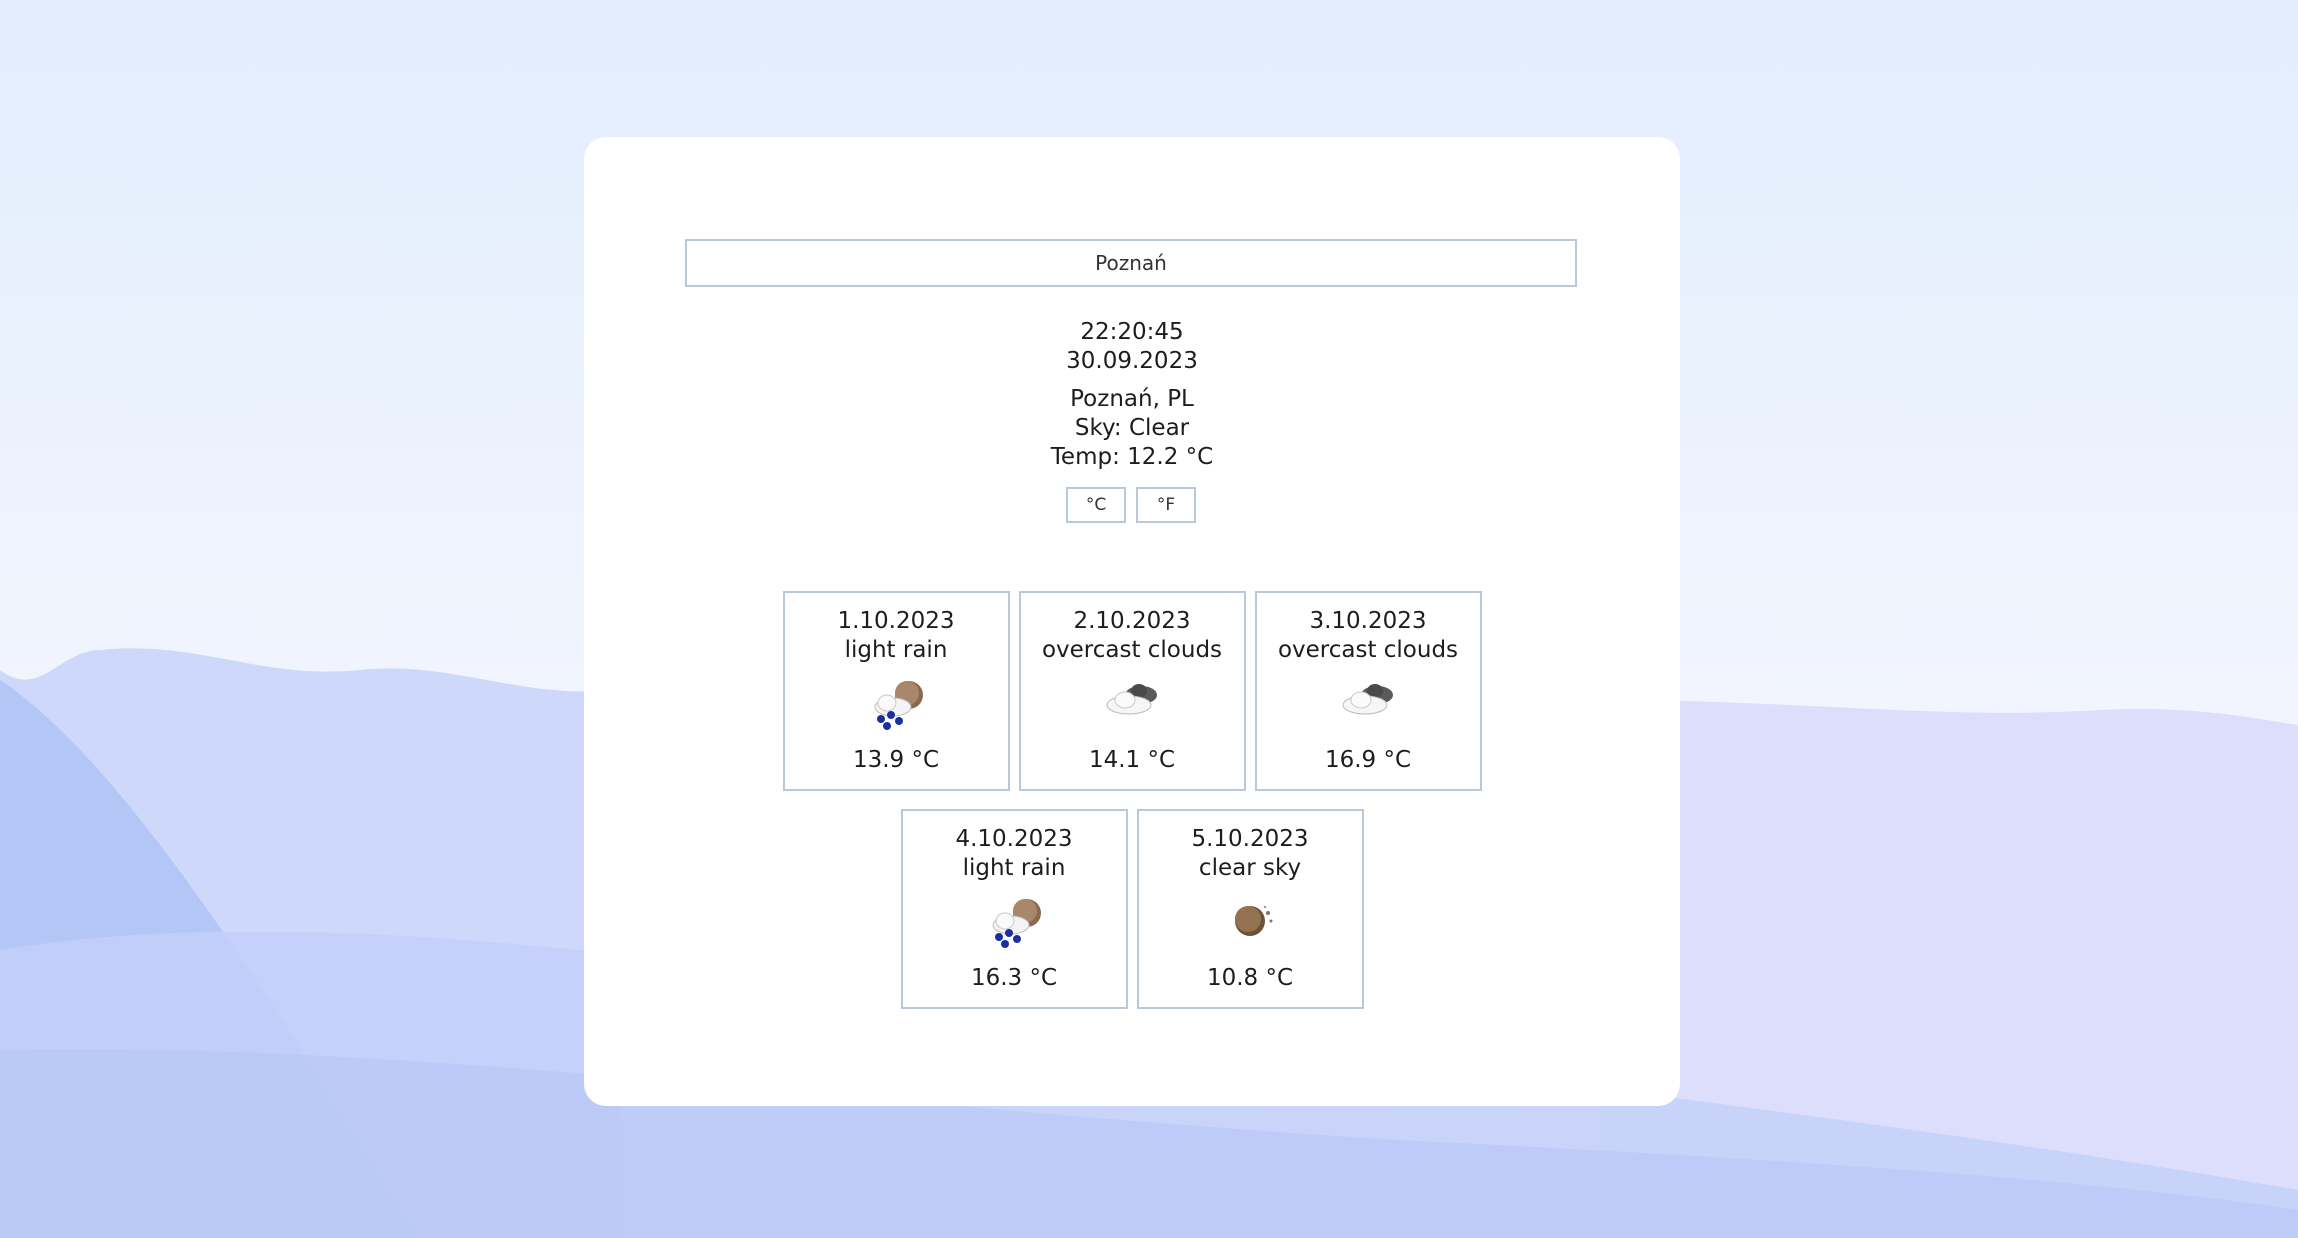 Image resolution: width=2298 pixels, height=1238 pixels. I want to click on clear-sky-night-icon, so click(1253, 920).